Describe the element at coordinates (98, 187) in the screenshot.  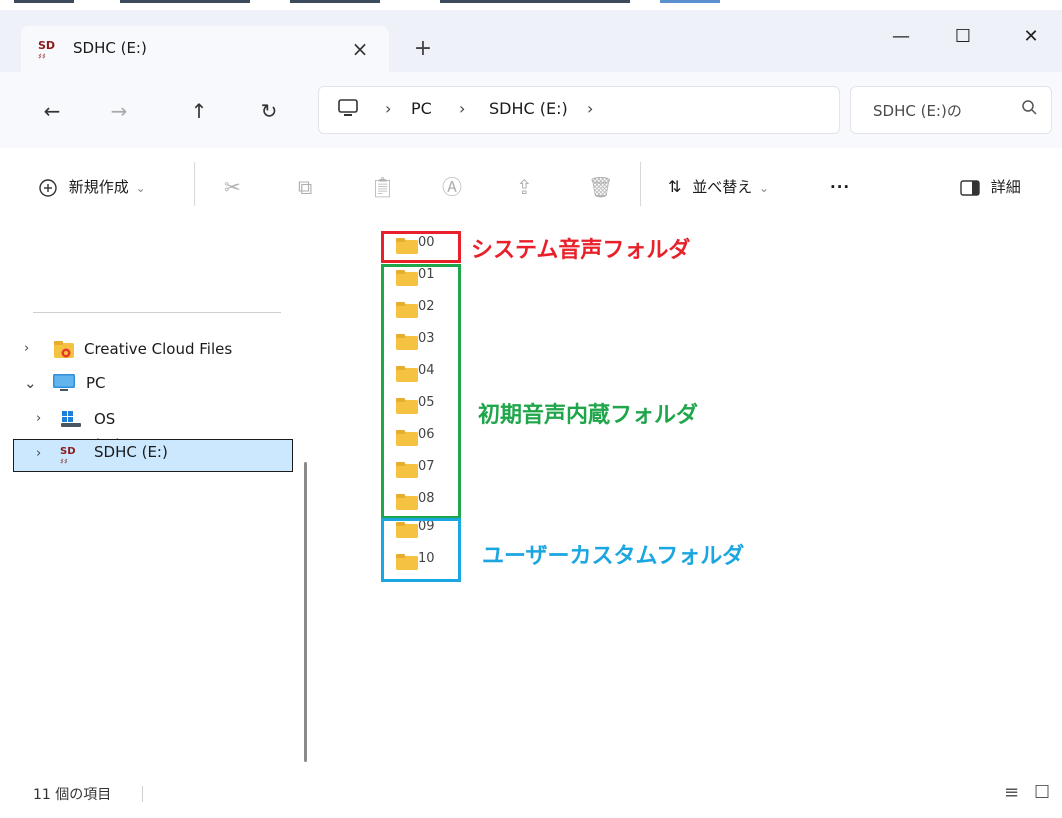
I see `new-label: 新規作成` at that location.